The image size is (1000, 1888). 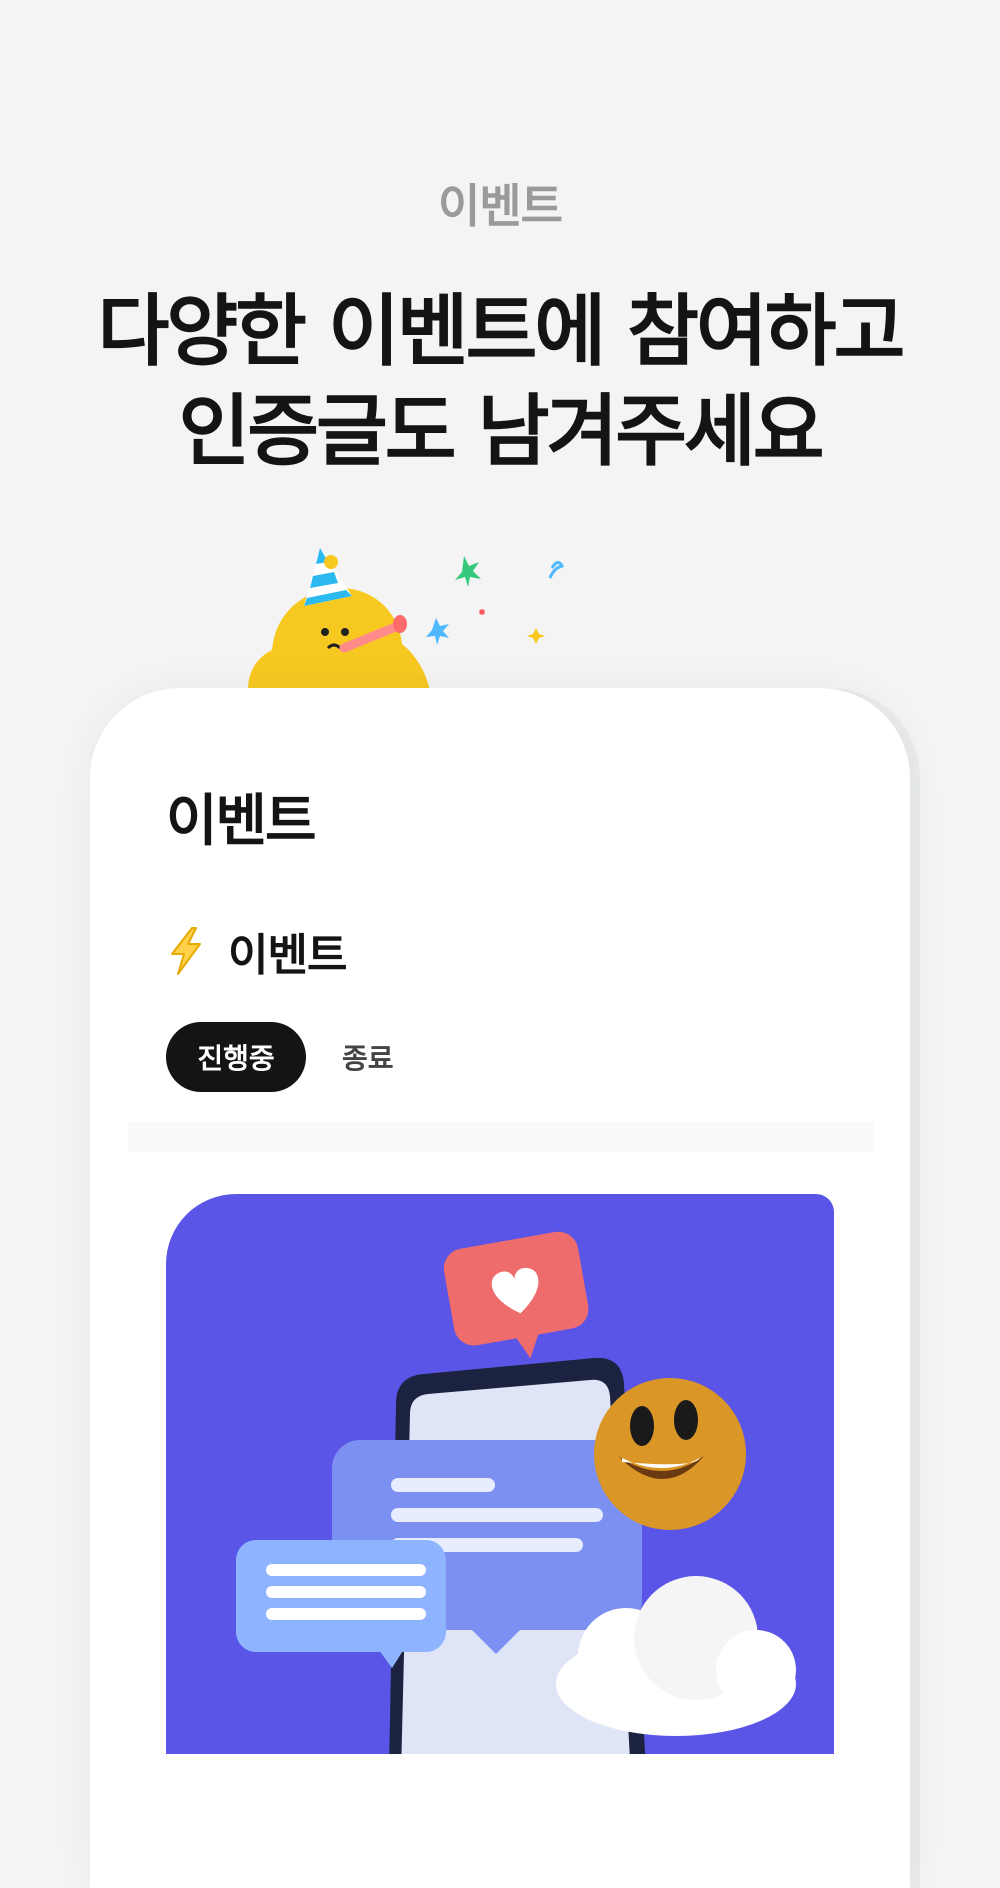 I want to click on event-status-tabs: 진행중 종료, so click(x=280, y=1057).